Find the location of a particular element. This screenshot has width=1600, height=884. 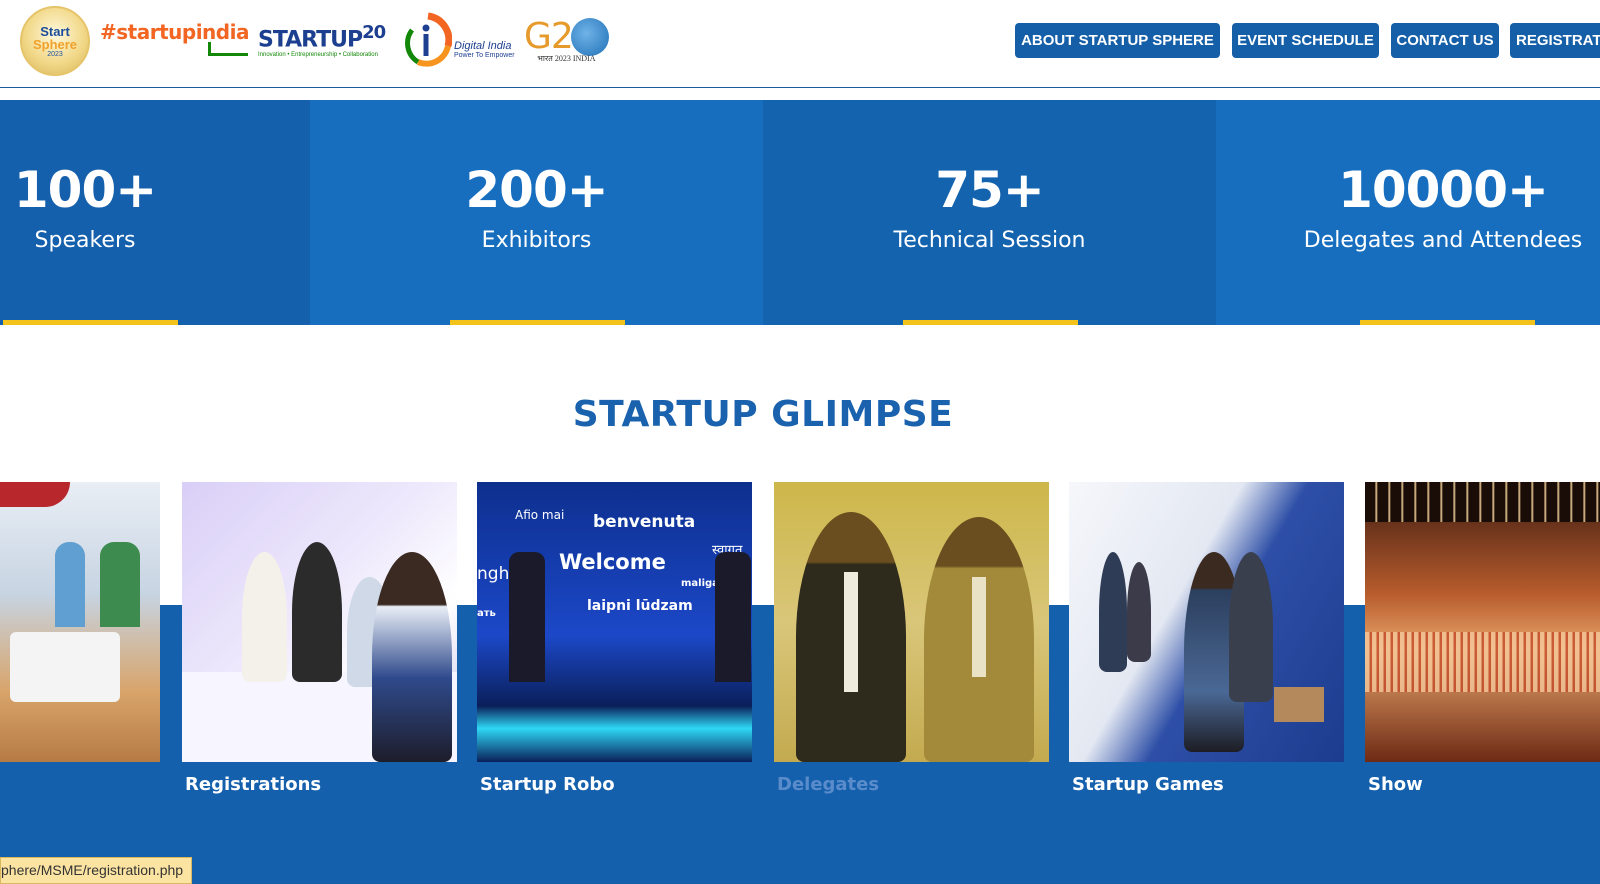

digital-india-logo: Digital India Power To Empower is located at coordinates (459, 40).